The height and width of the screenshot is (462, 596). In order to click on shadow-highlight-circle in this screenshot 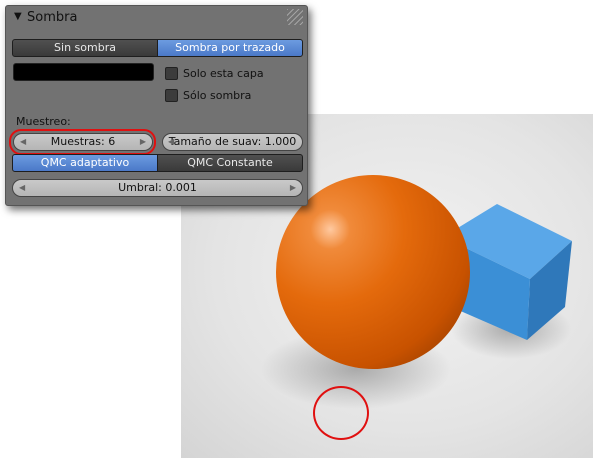, I will do `click(341, 413)`.